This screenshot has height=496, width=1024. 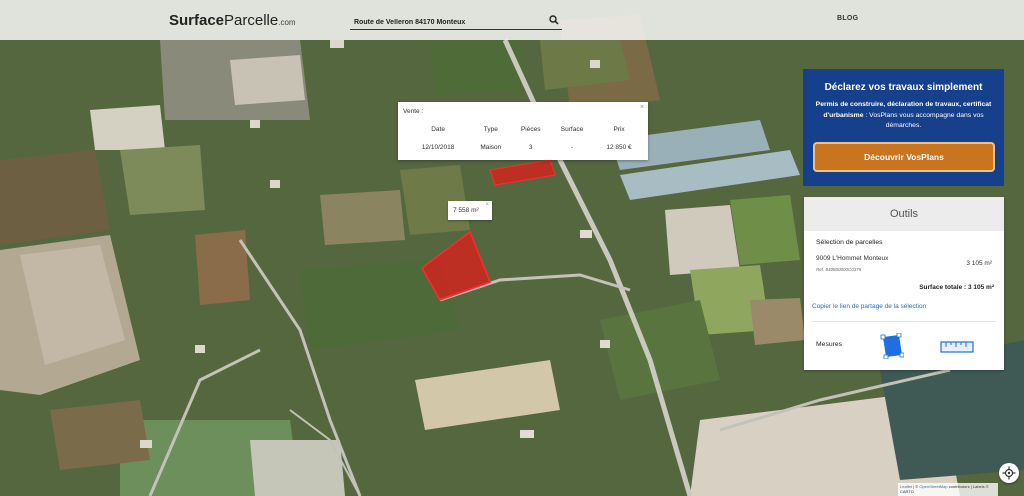 I want to click on sale-surface: -, so click(x=572, y=147).